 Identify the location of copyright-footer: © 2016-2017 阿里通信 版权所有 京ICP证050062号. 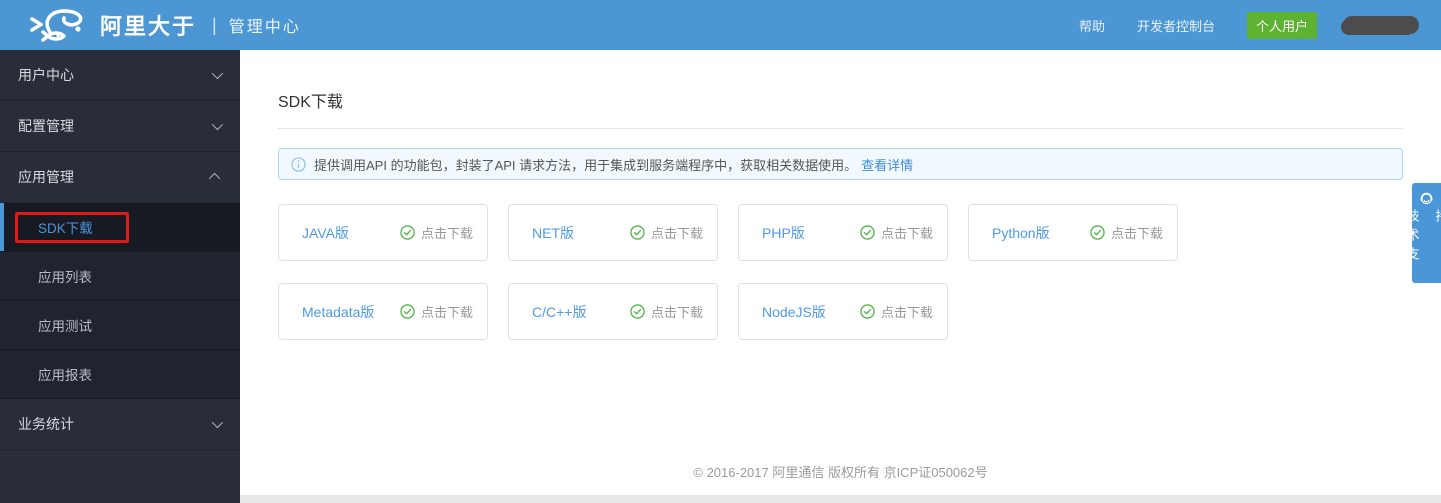
(840, 472).